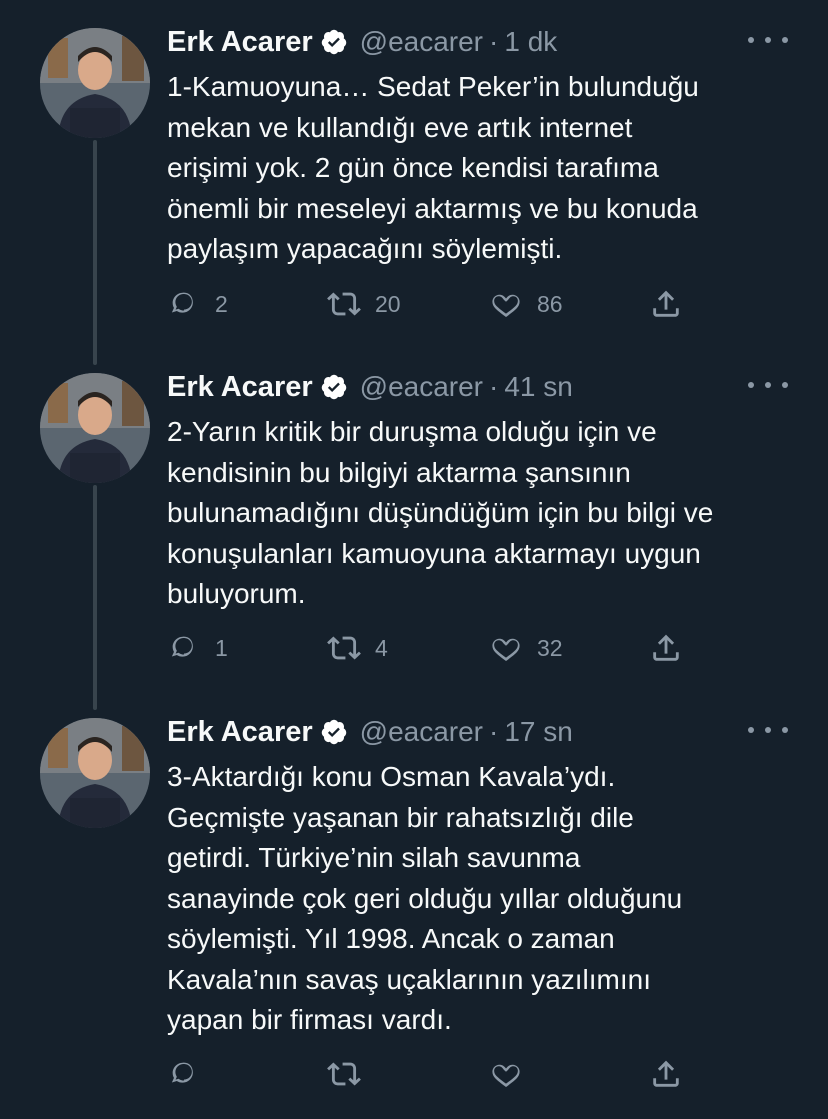 This screenshot has width=828, height=1119. I want to click on retweet-button, so click(351, 1074).